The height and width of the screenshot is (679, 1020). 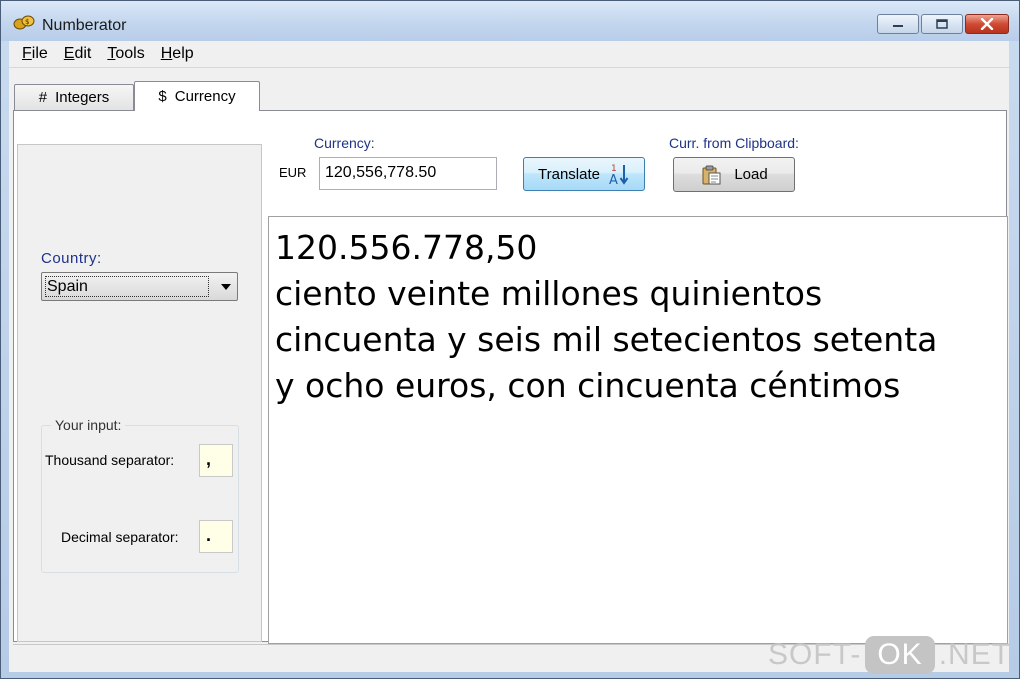 What do you see at coordinates (166, 53) in the screenshot?
I see `menu-help-mnemonic: H` at bounding box center [166, 53].